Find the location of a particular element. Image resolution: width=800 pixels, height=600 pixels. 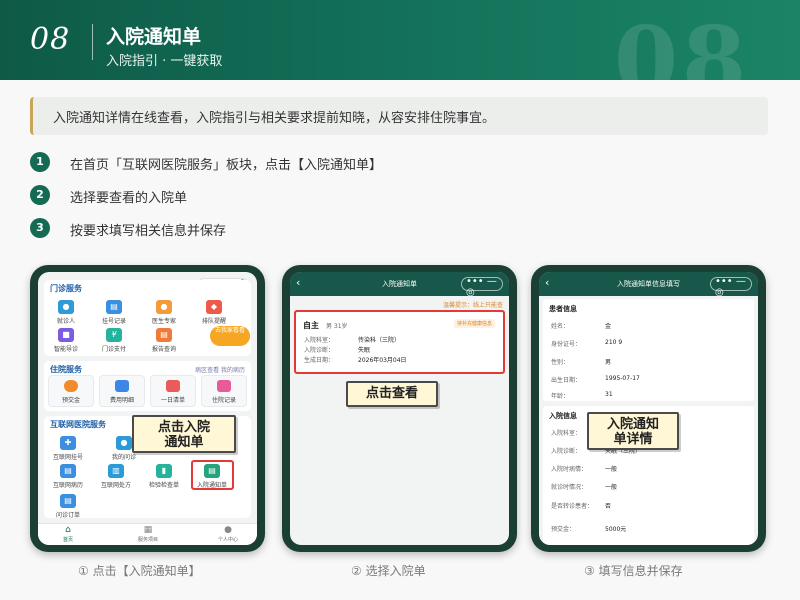

section-links: 病区查看 我的病历 is located at coordinates (220, 369).